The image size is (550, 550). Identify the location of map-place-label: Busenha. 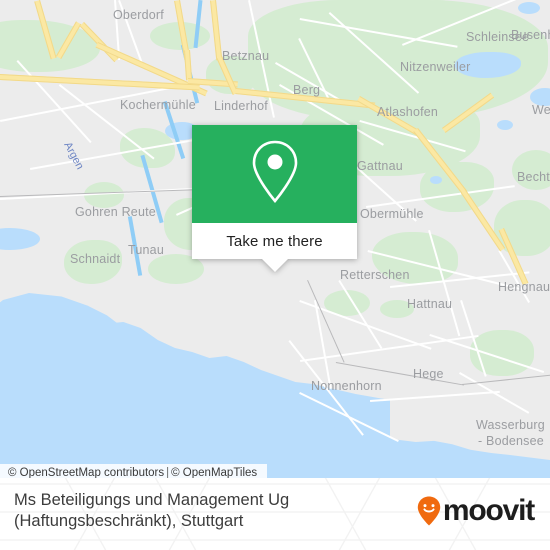
(530, 35).